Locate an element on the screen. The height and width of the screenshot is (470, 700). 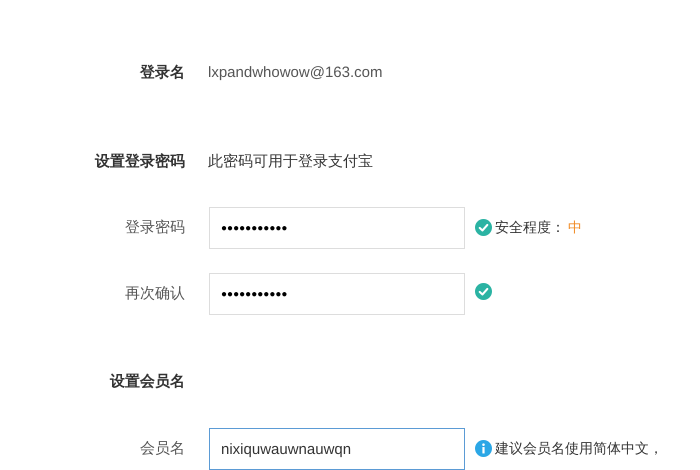
section-title: 设置登录密码 is located at coordinates (139, 162).